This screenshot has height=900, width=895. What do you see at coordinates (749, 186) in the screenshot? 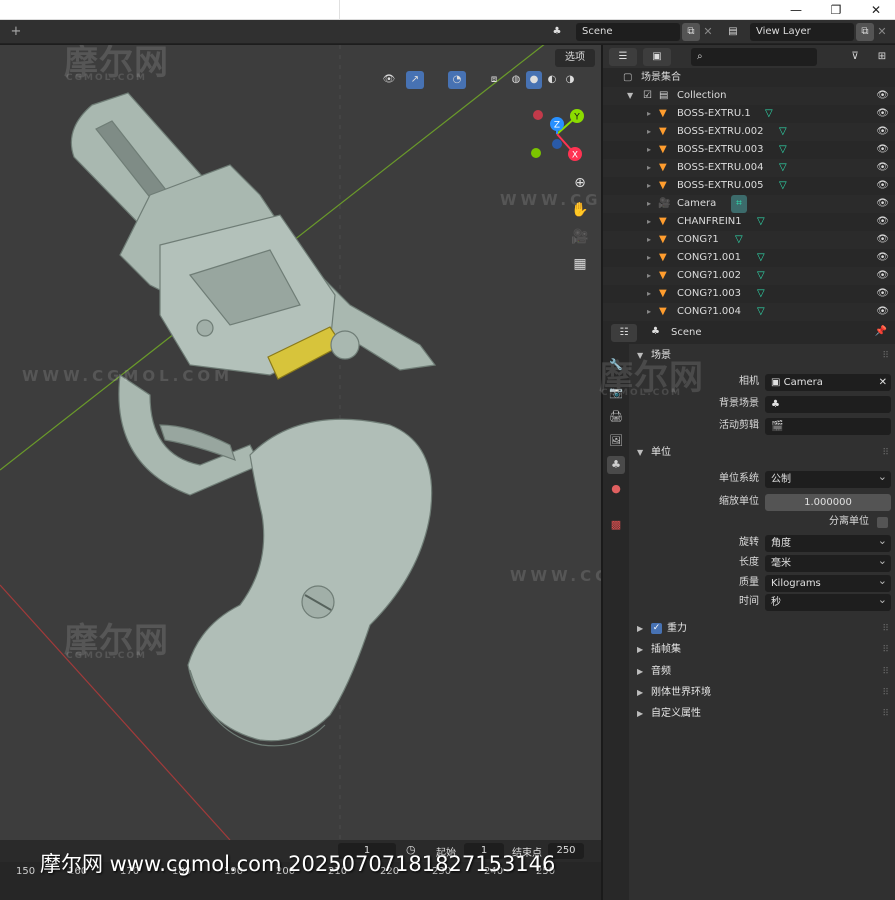
I see `list-item: ▸ ▼ BOSS-EXTRU.005 ▽ 👁` at bounding box center [749, 186].